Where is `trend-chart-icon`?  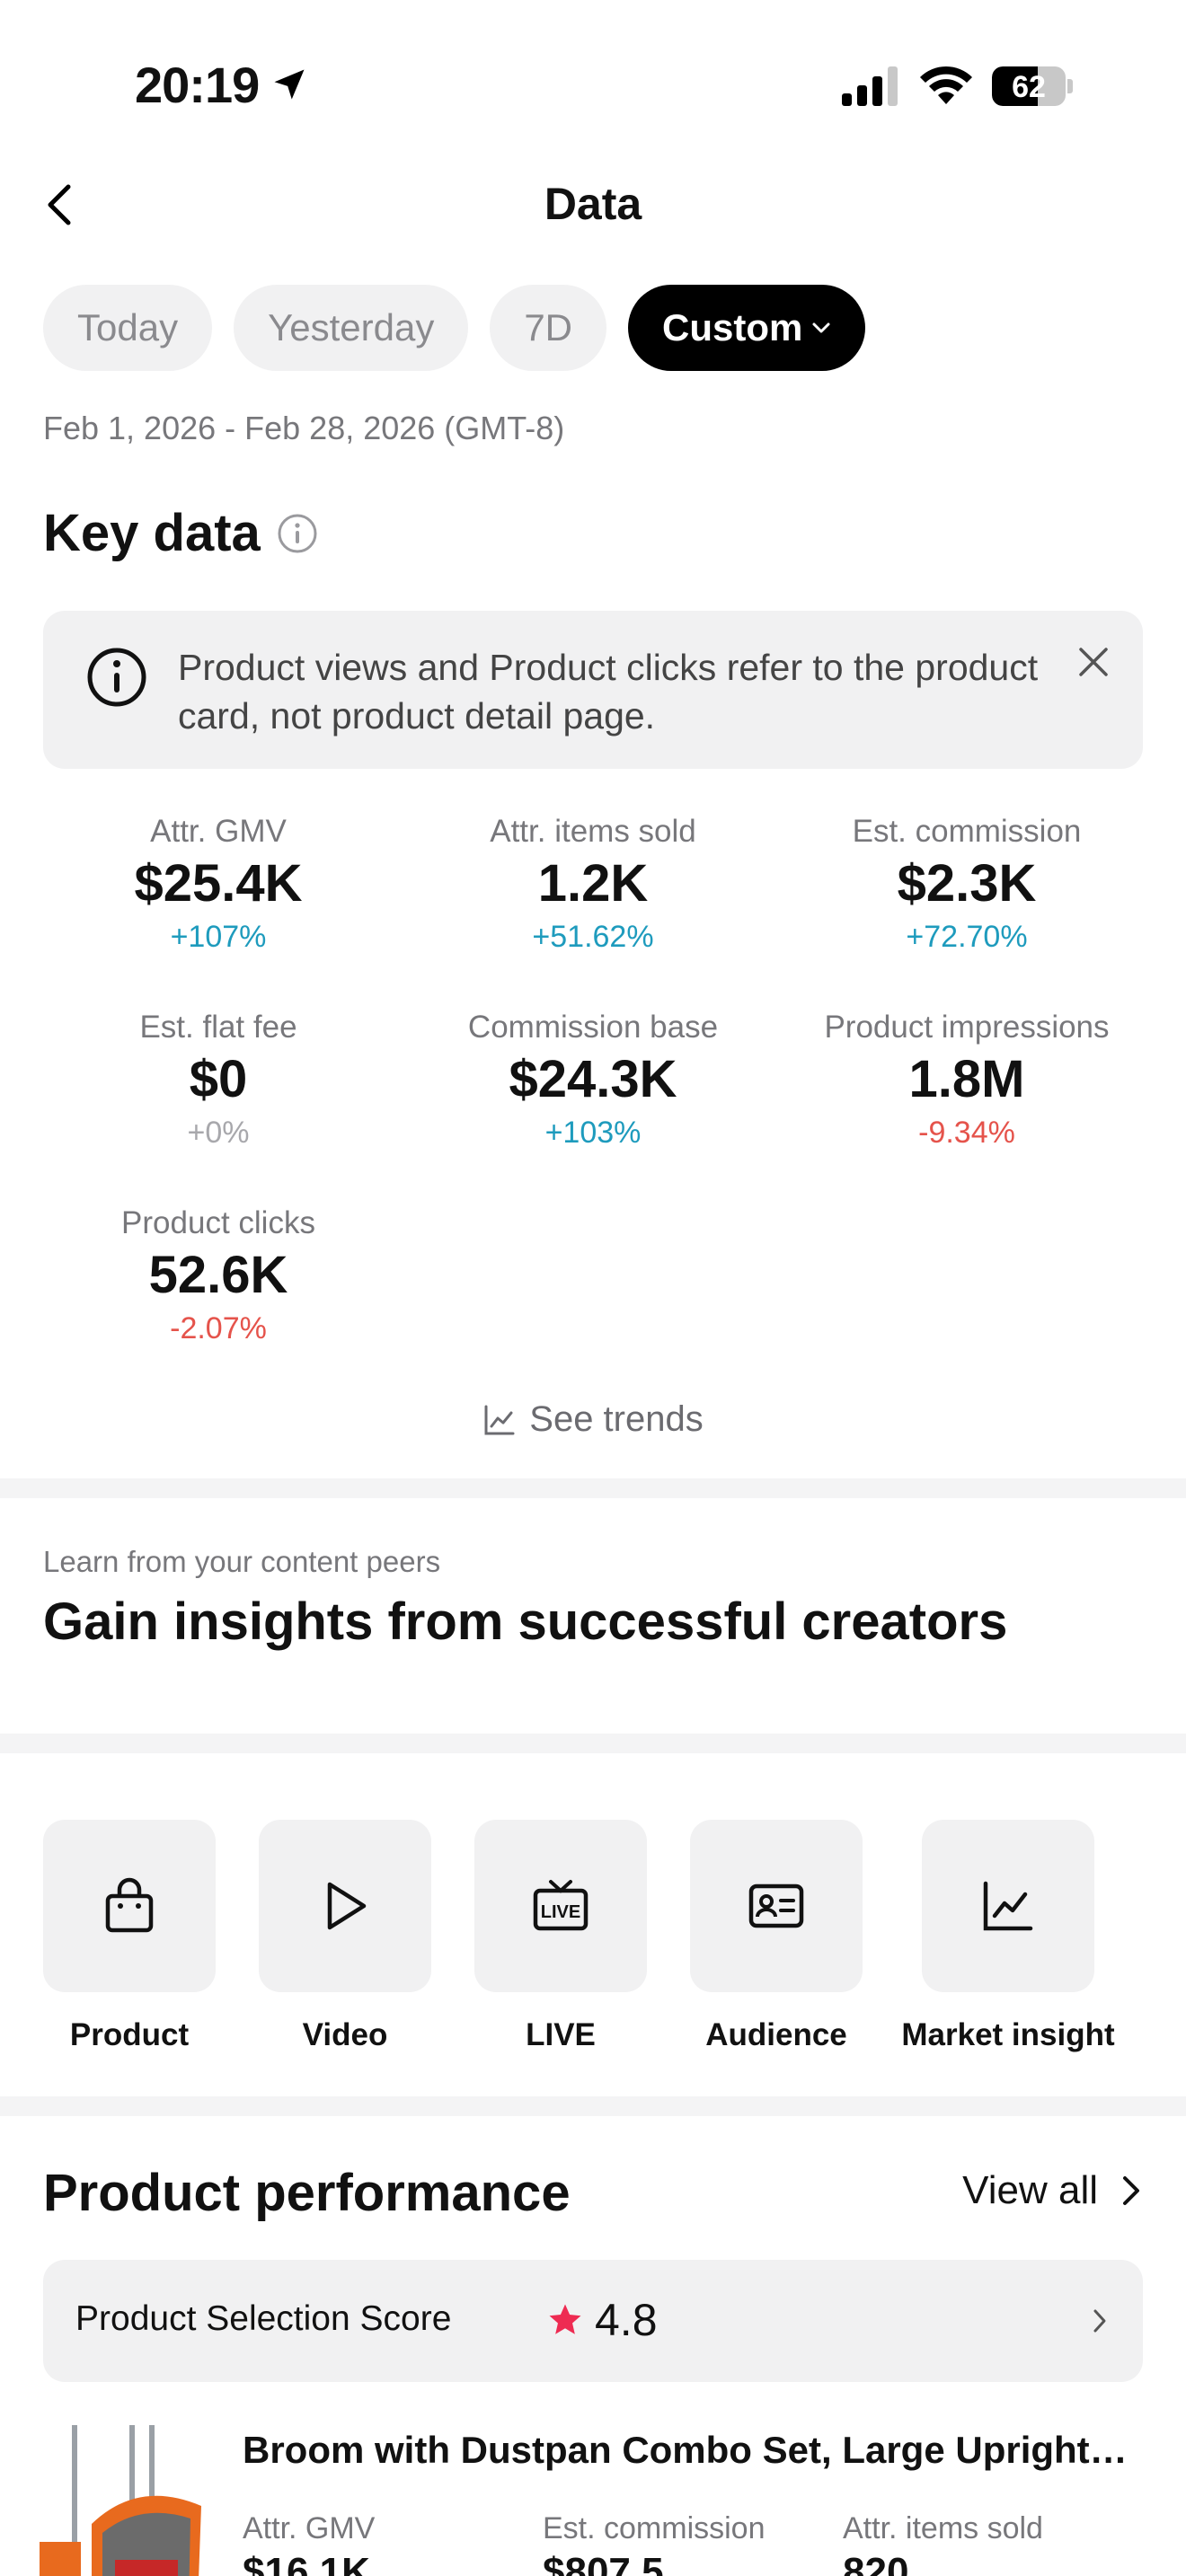 trend-chart-icon is located at coordinates (499, 1419).